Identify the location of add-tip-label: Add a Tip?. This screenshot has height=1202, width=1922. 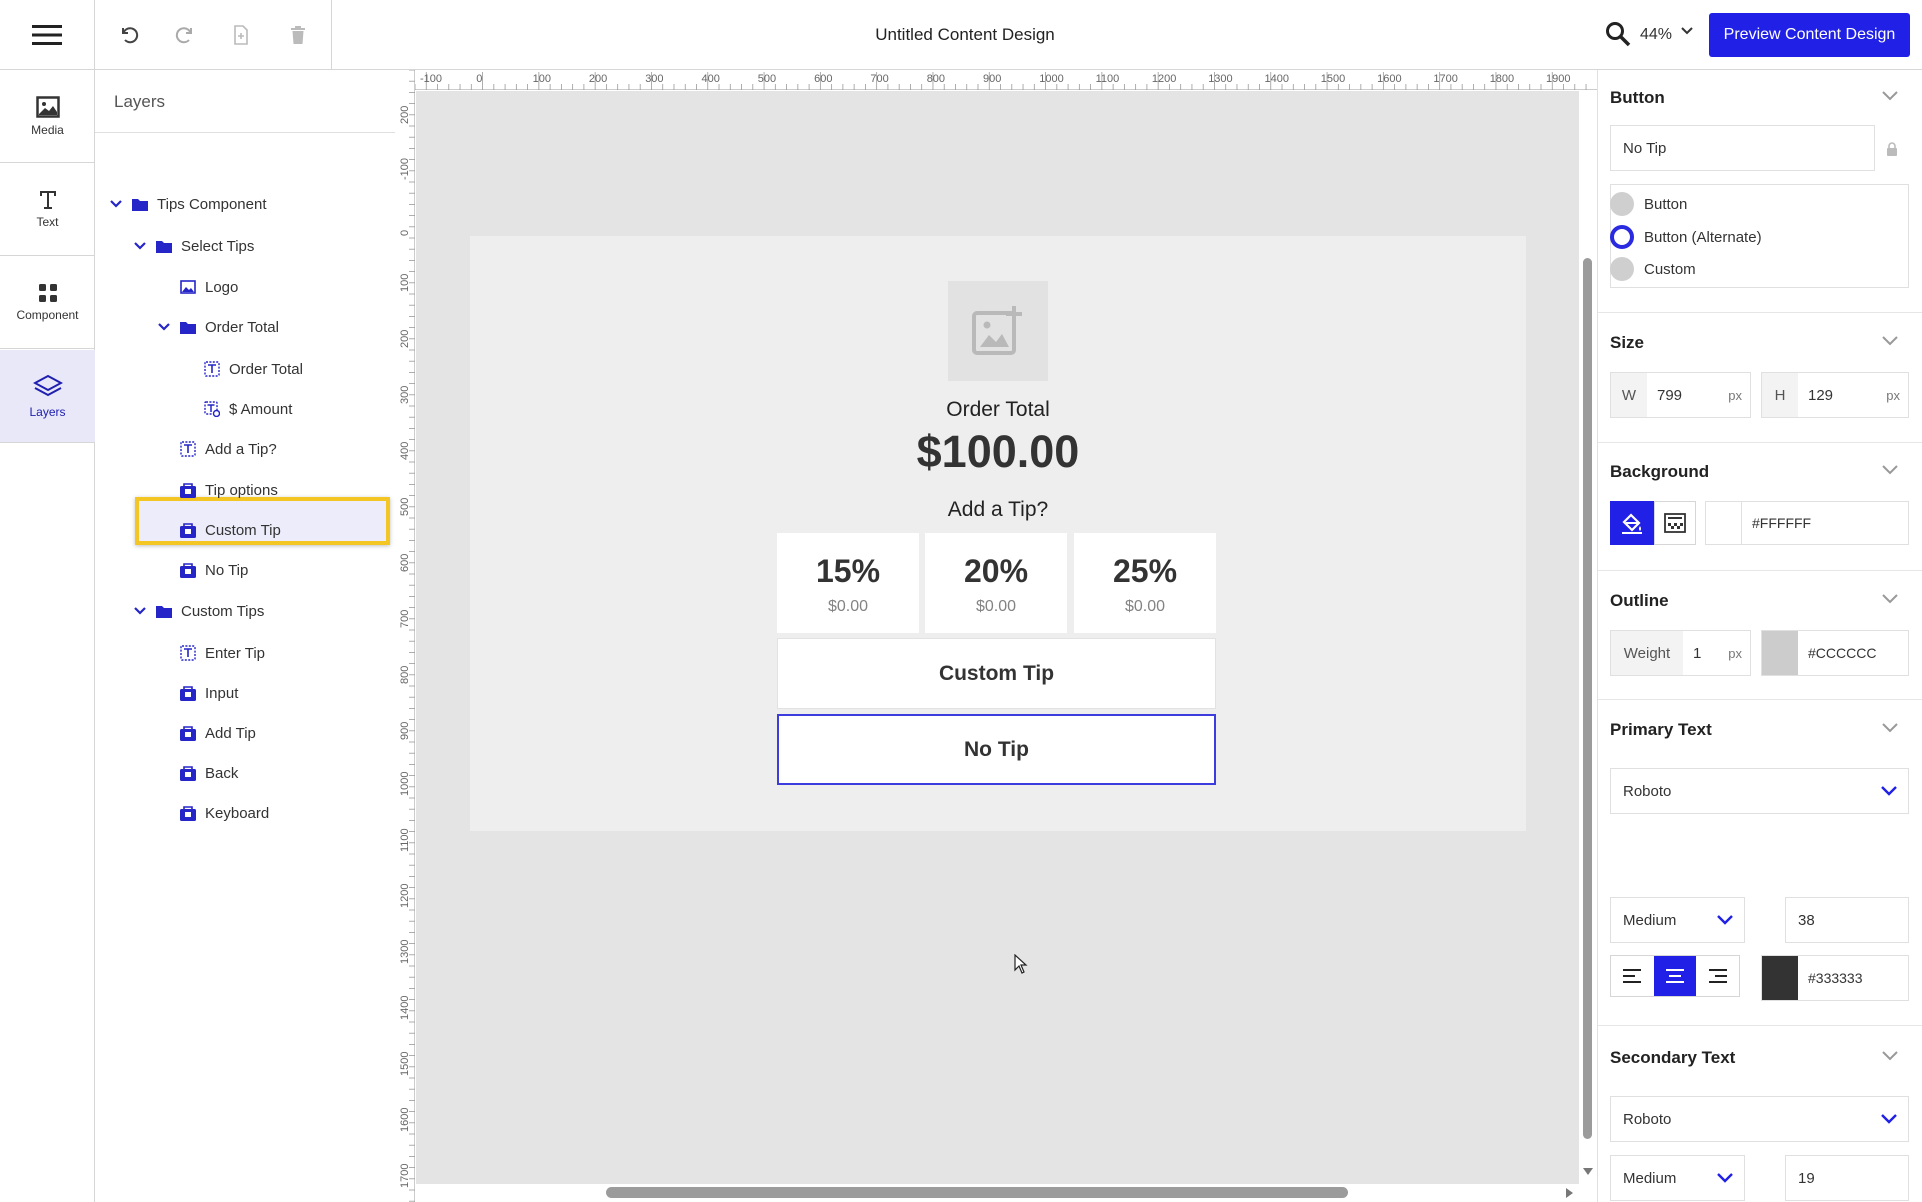
(998, 510).